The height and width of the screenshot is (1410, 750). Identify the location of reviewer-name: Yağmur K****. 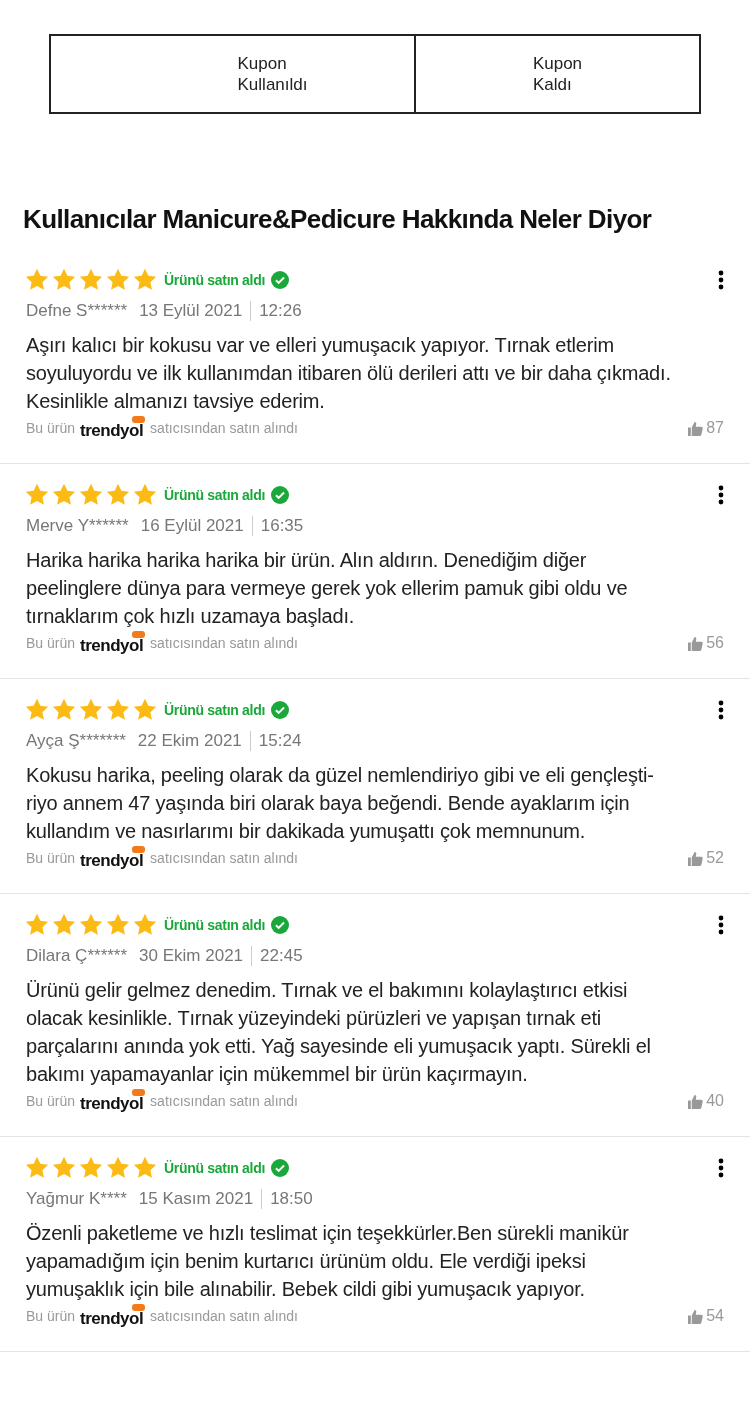
(76, 1199).